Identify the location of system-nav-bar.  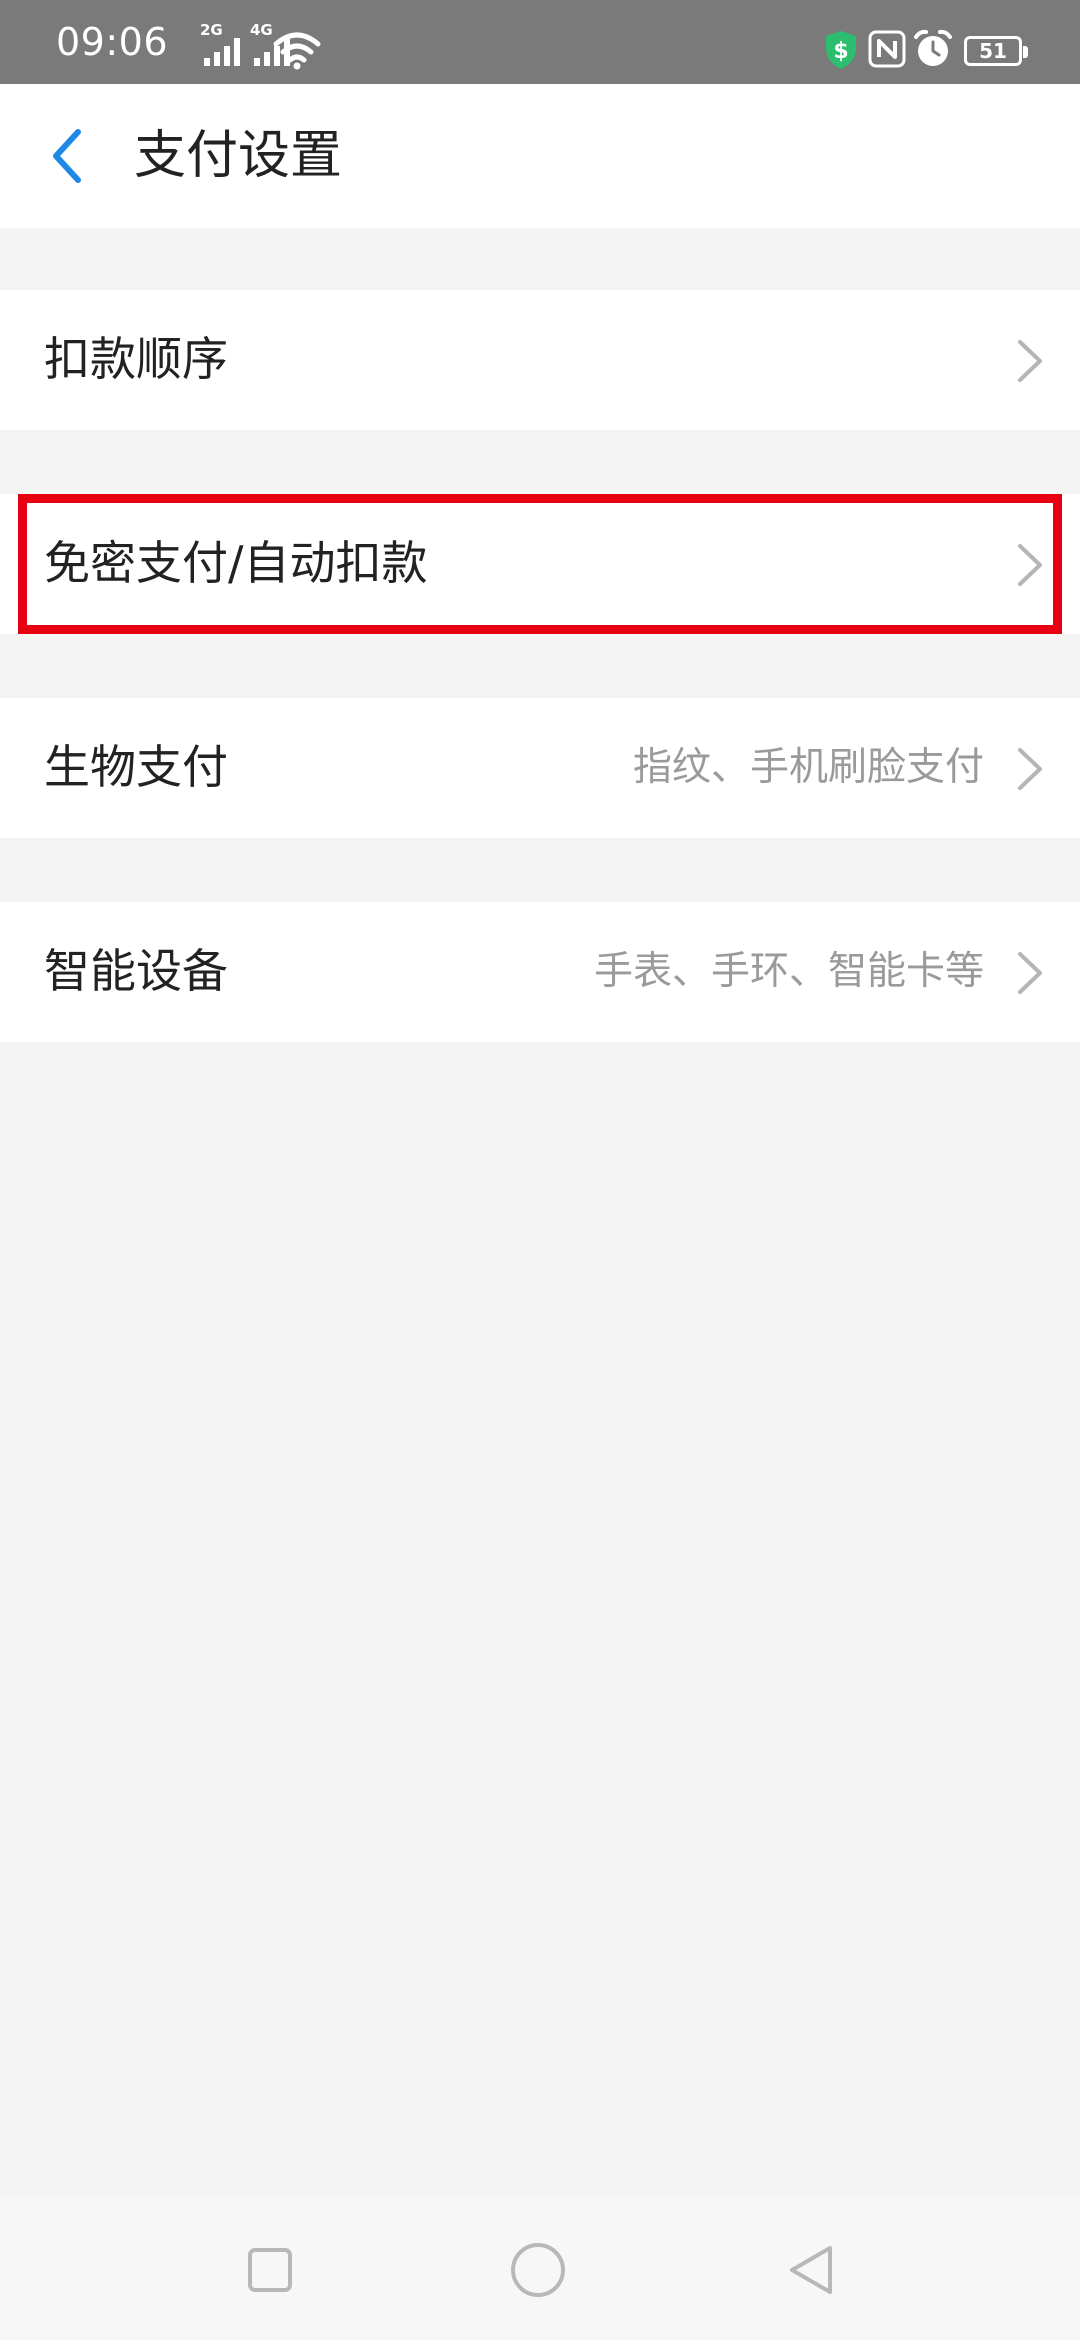
(540, 2269).